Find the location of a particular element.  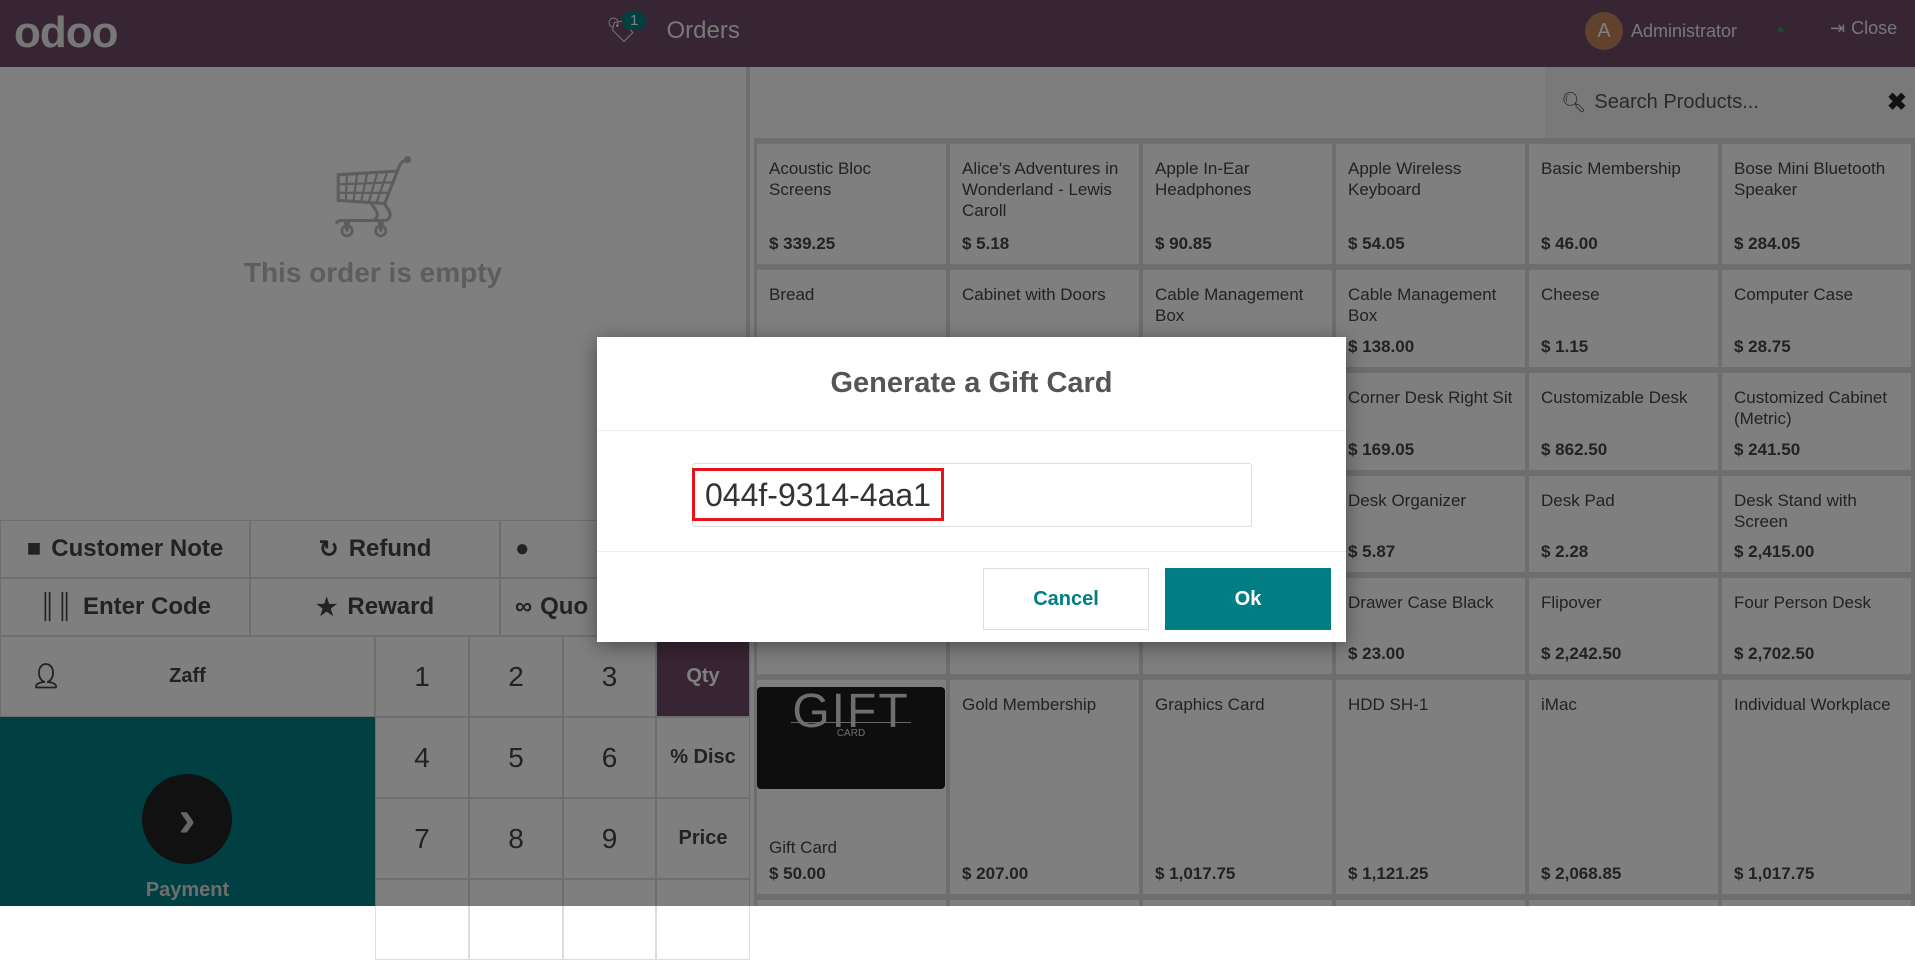

cancel-button: Cancel is located at coordinates (1066, 599).